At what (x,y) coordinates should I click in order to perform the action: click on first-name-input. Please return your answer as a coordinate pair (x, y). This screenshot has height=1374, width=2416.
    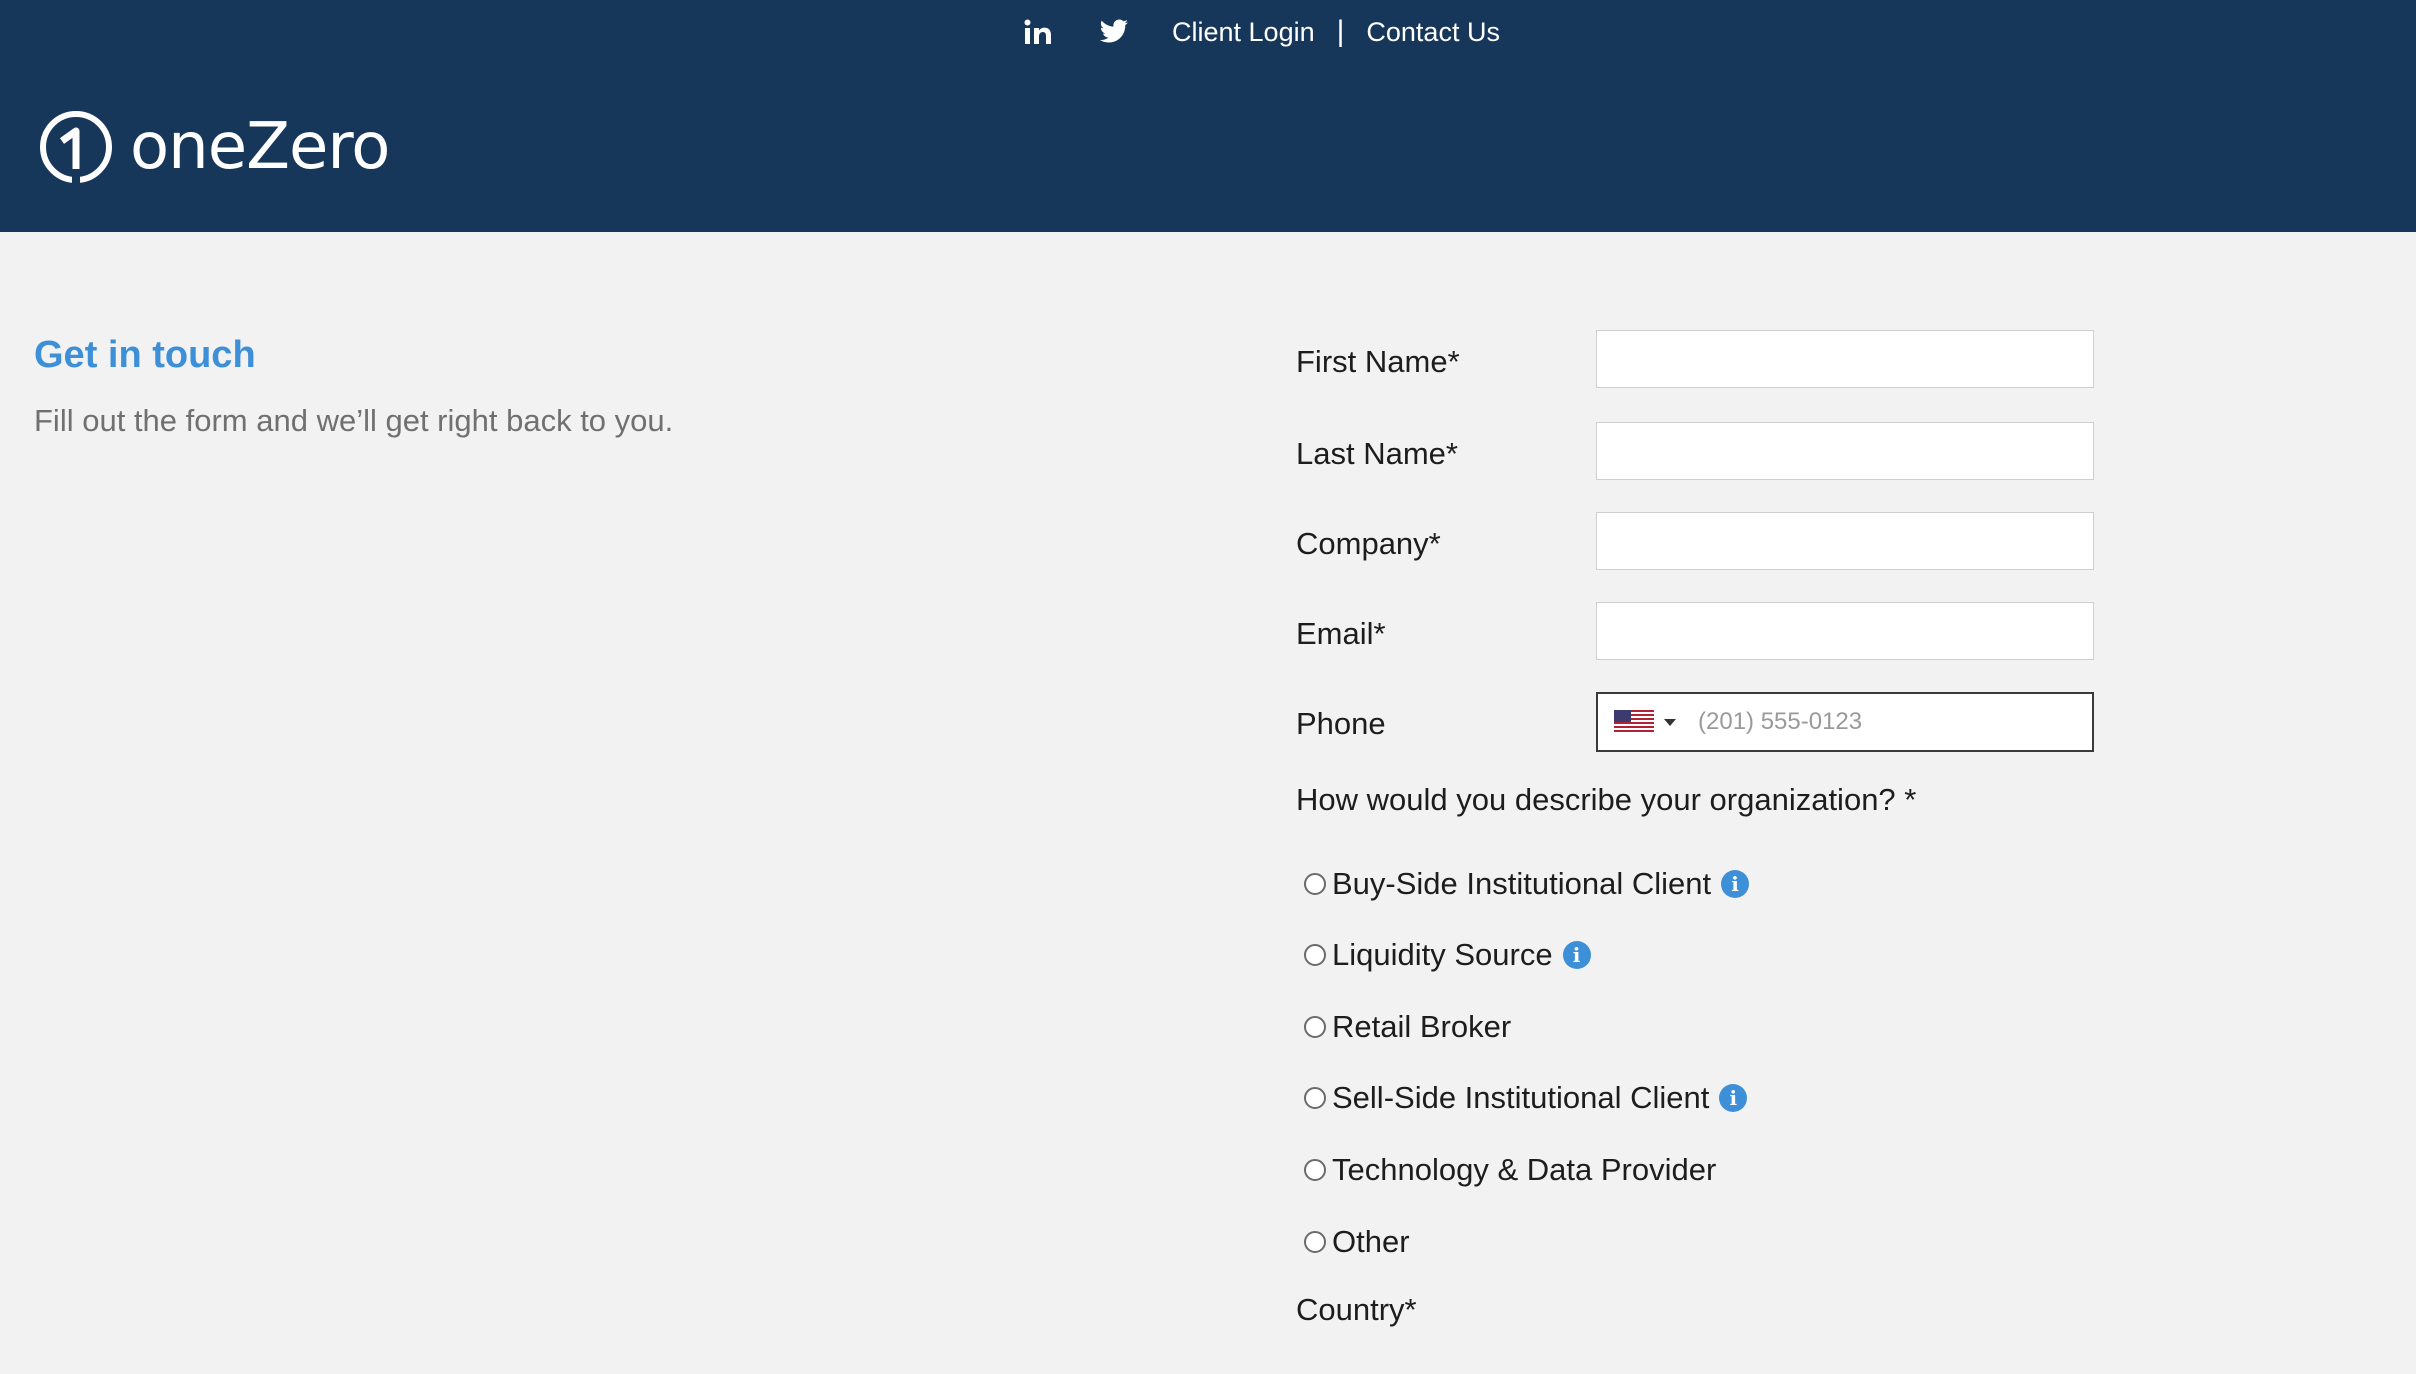
    Looking at the image, I should click on (1845, 359).